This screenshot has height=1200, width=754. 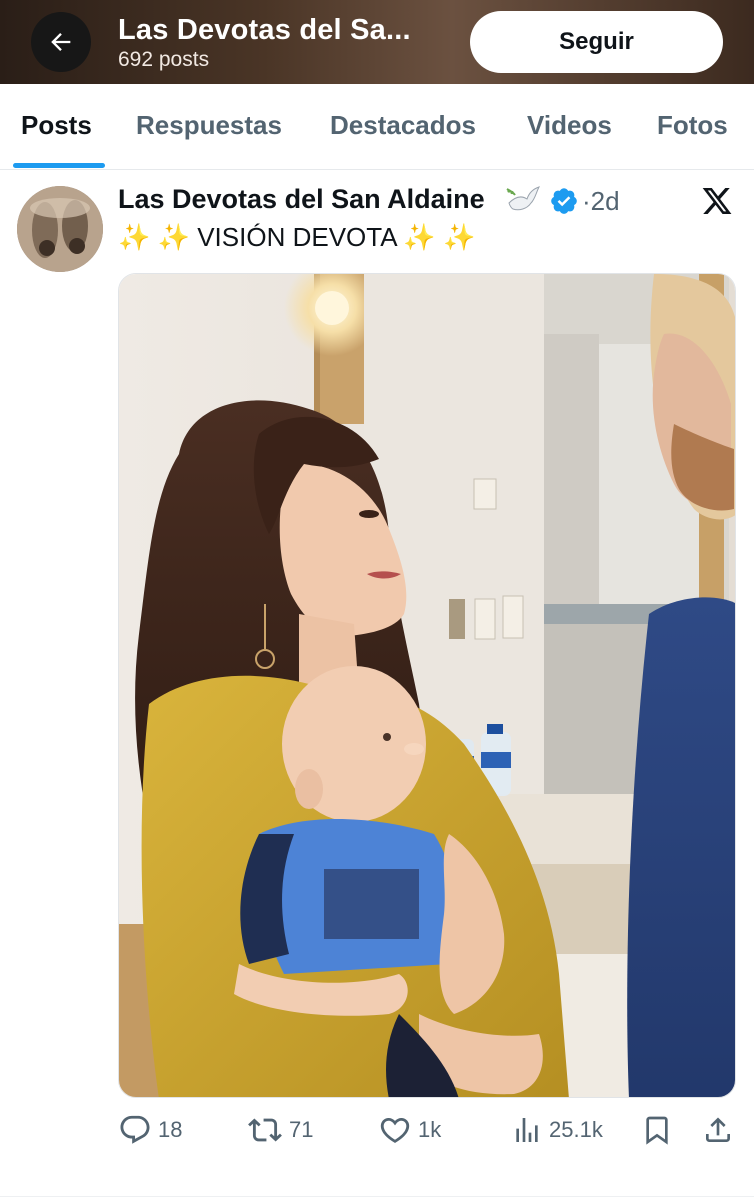 I want to click on tab-destacados: Destacados, so click(x=403, y=125).